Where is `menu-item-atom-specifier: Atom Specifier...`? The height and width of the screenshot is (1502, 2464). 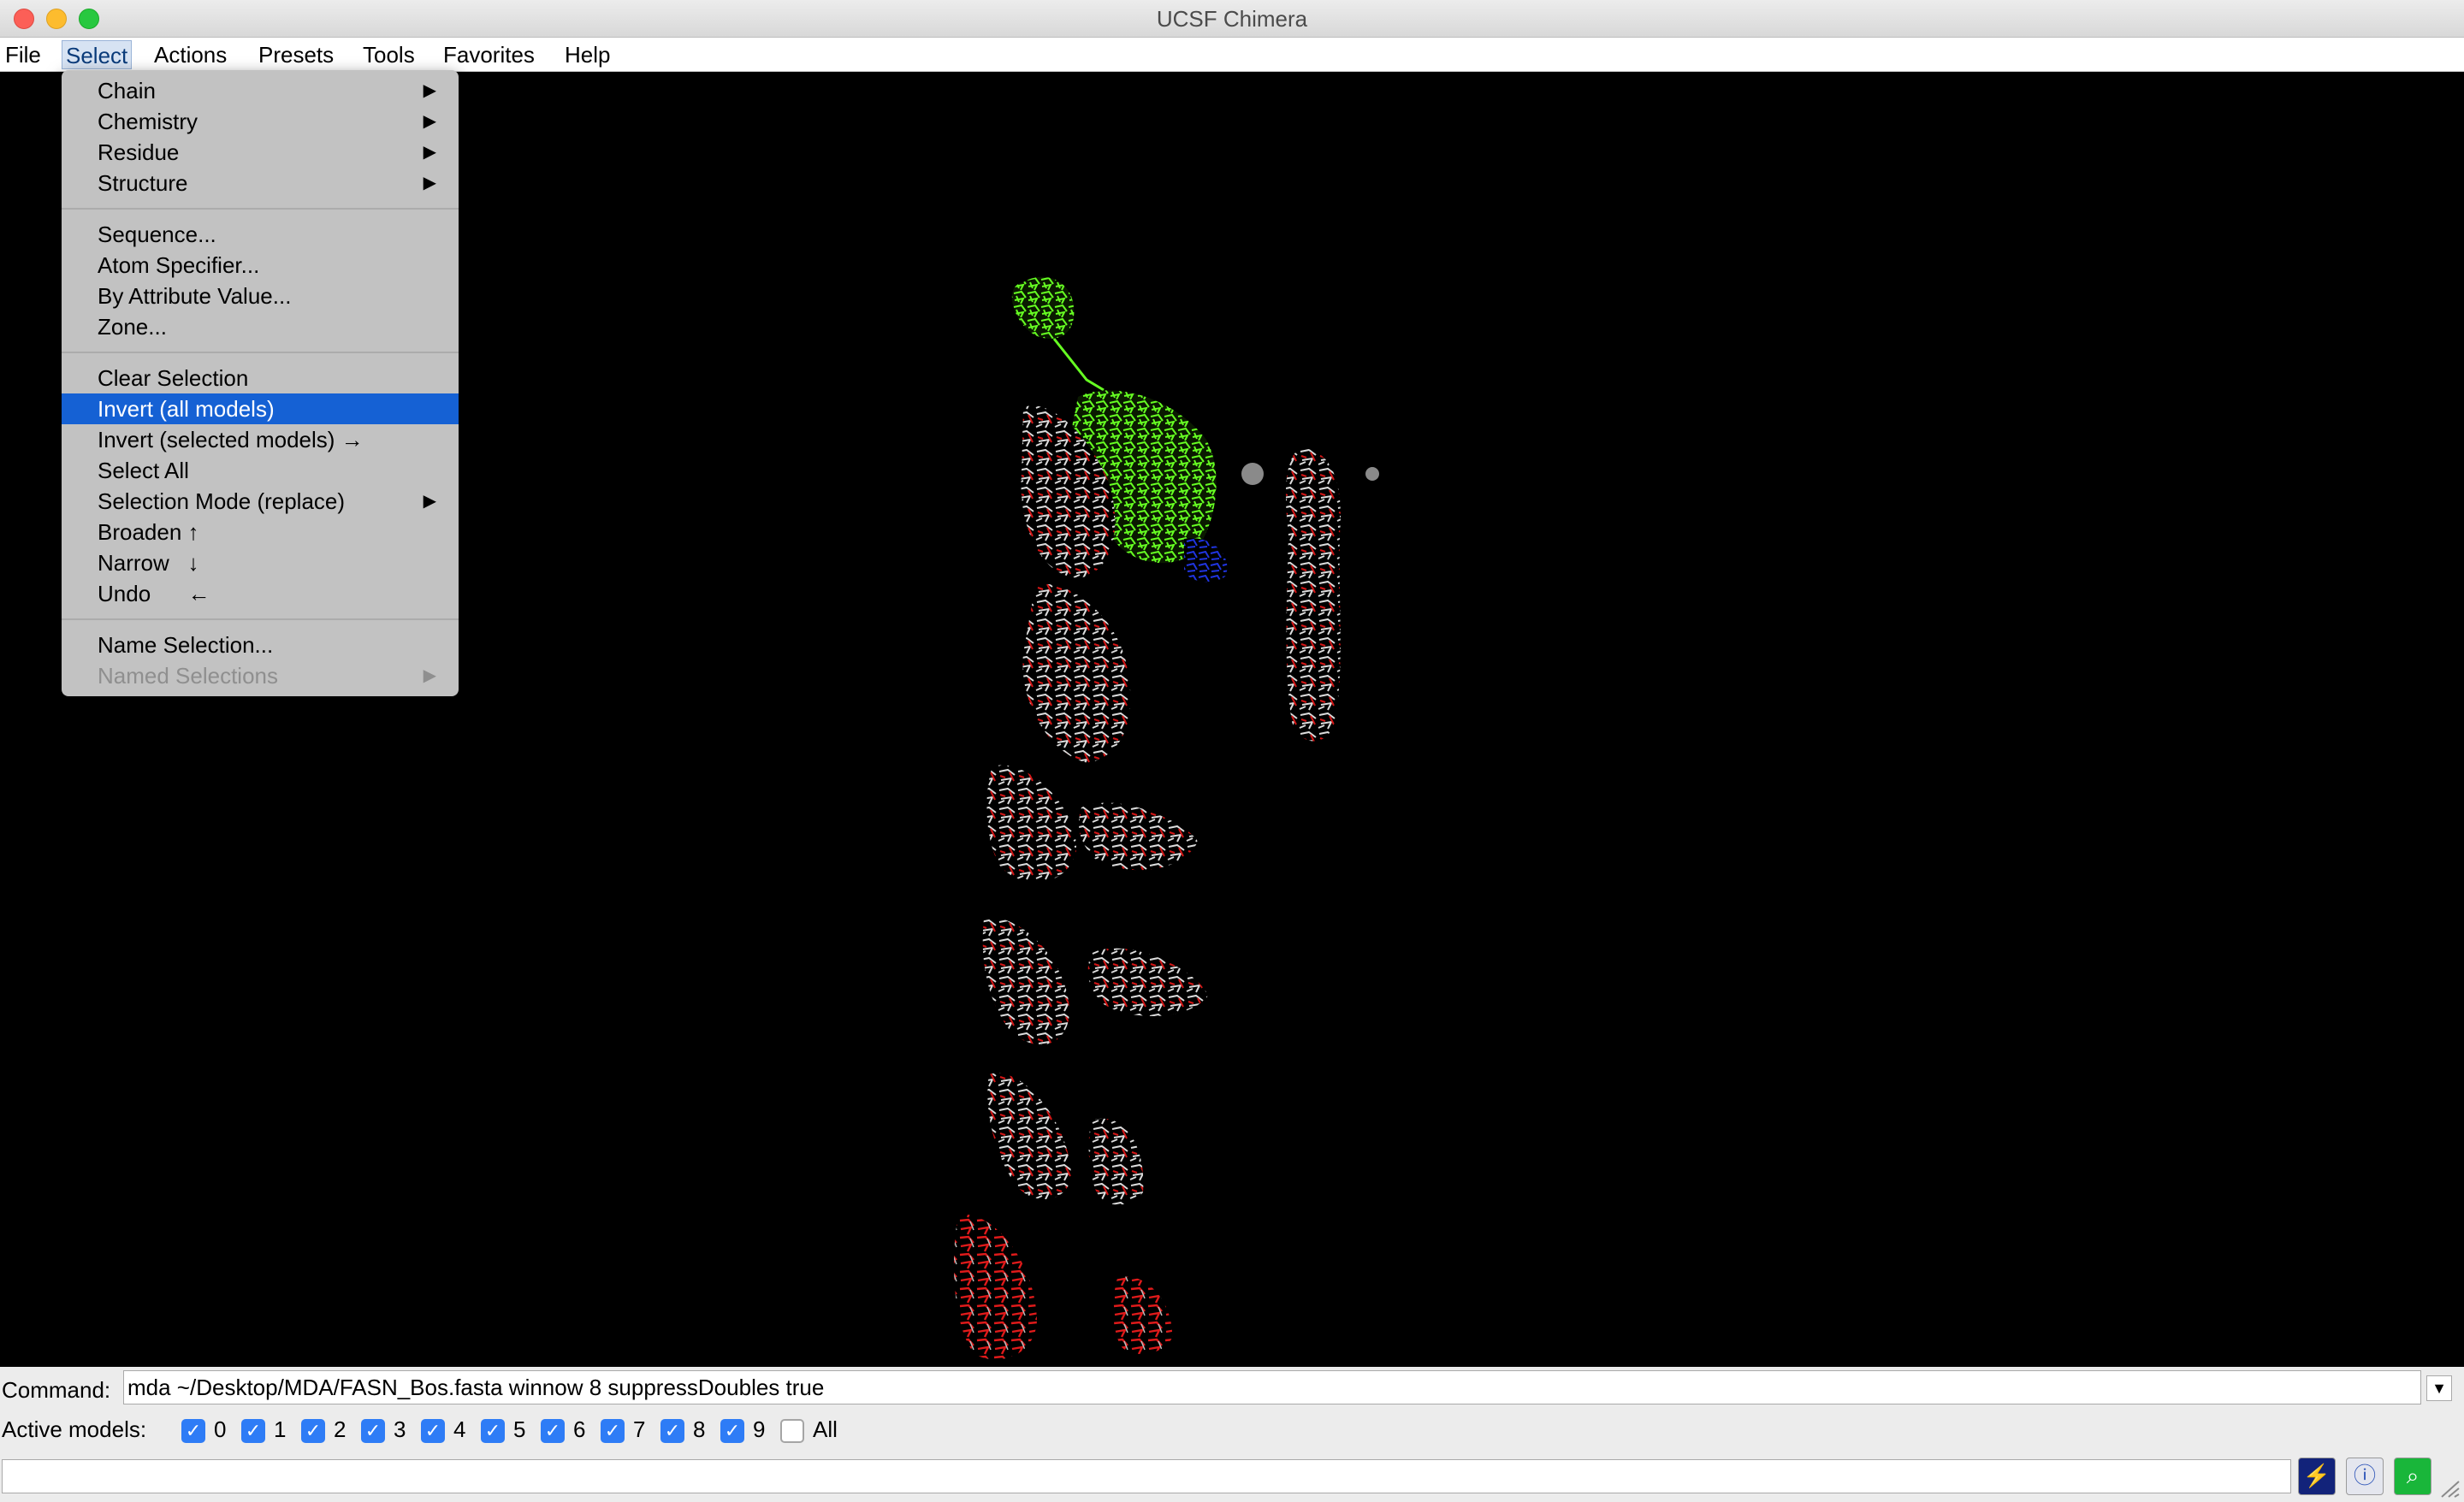 menu-item-atom-specifier: Atom Specifier... is located at coordinates (260, 265).